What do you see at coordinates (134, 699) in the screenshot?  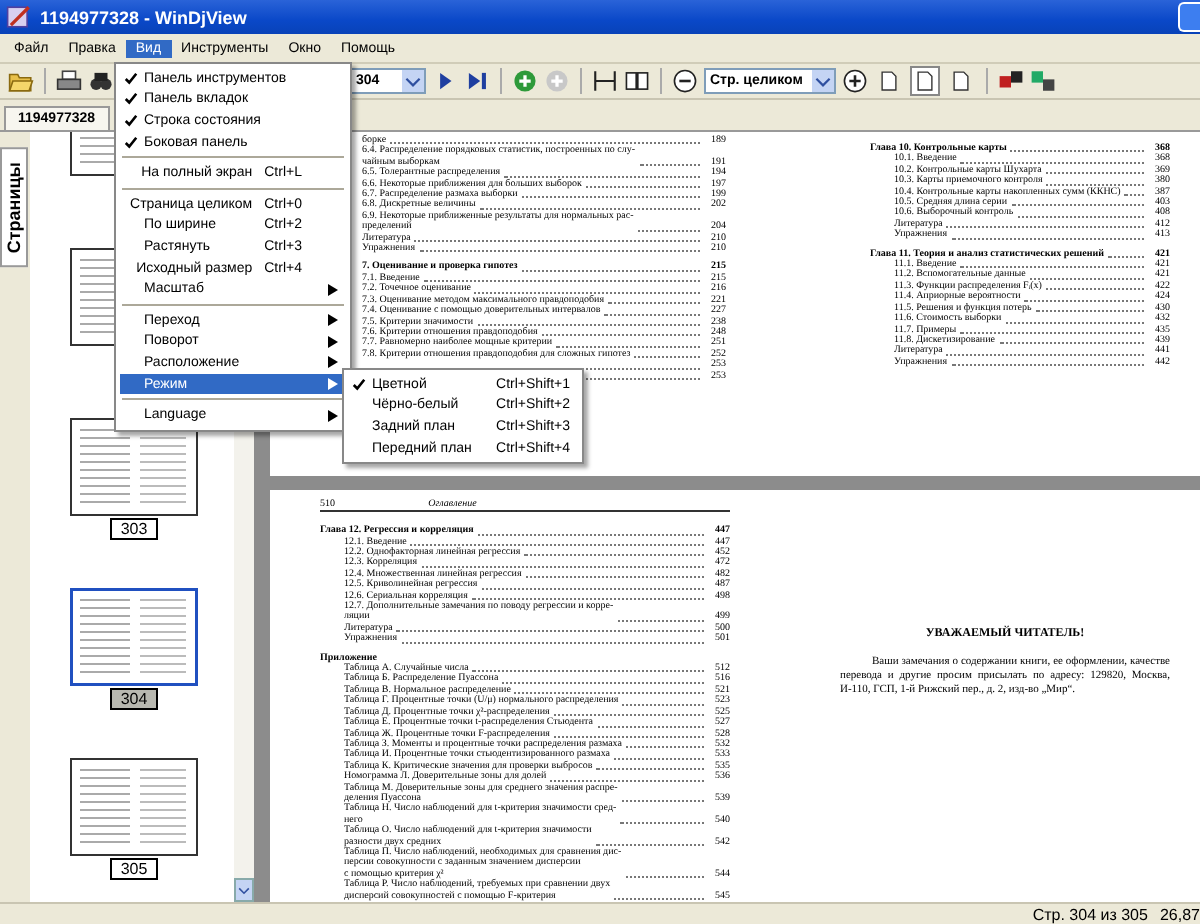 I see `page-label: 304` at bounding box center [134, 699].